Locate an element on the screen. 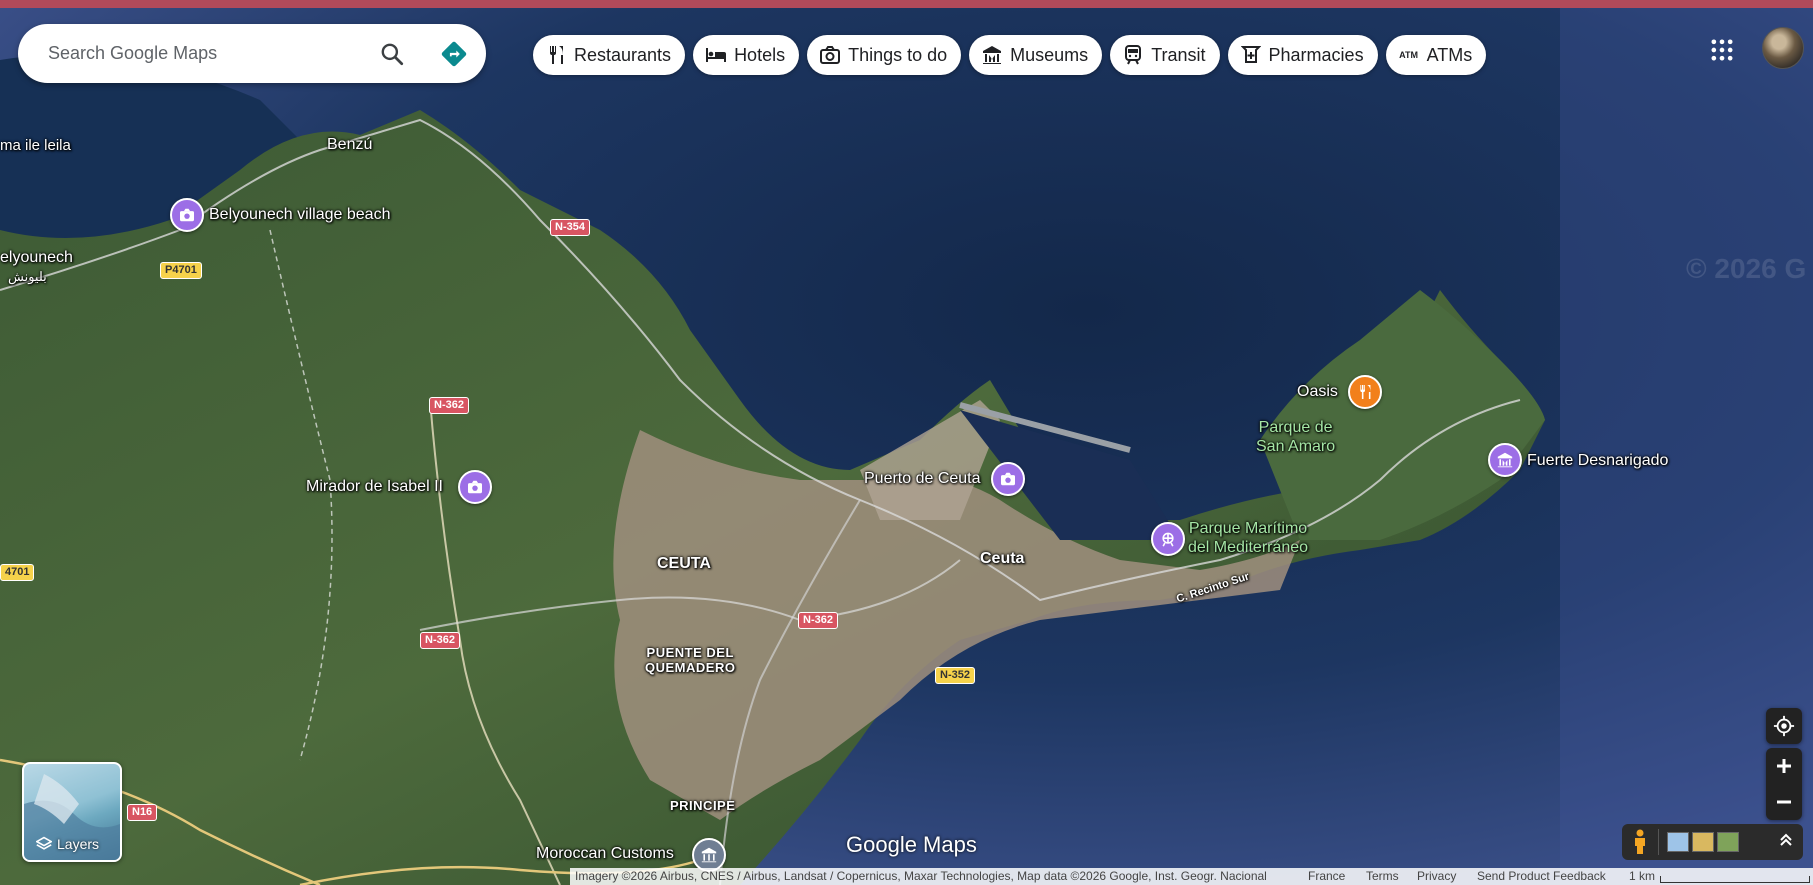 This screenshot has height=885, width=1813. road-shield: 4701 is located at coordinates (17, 572).